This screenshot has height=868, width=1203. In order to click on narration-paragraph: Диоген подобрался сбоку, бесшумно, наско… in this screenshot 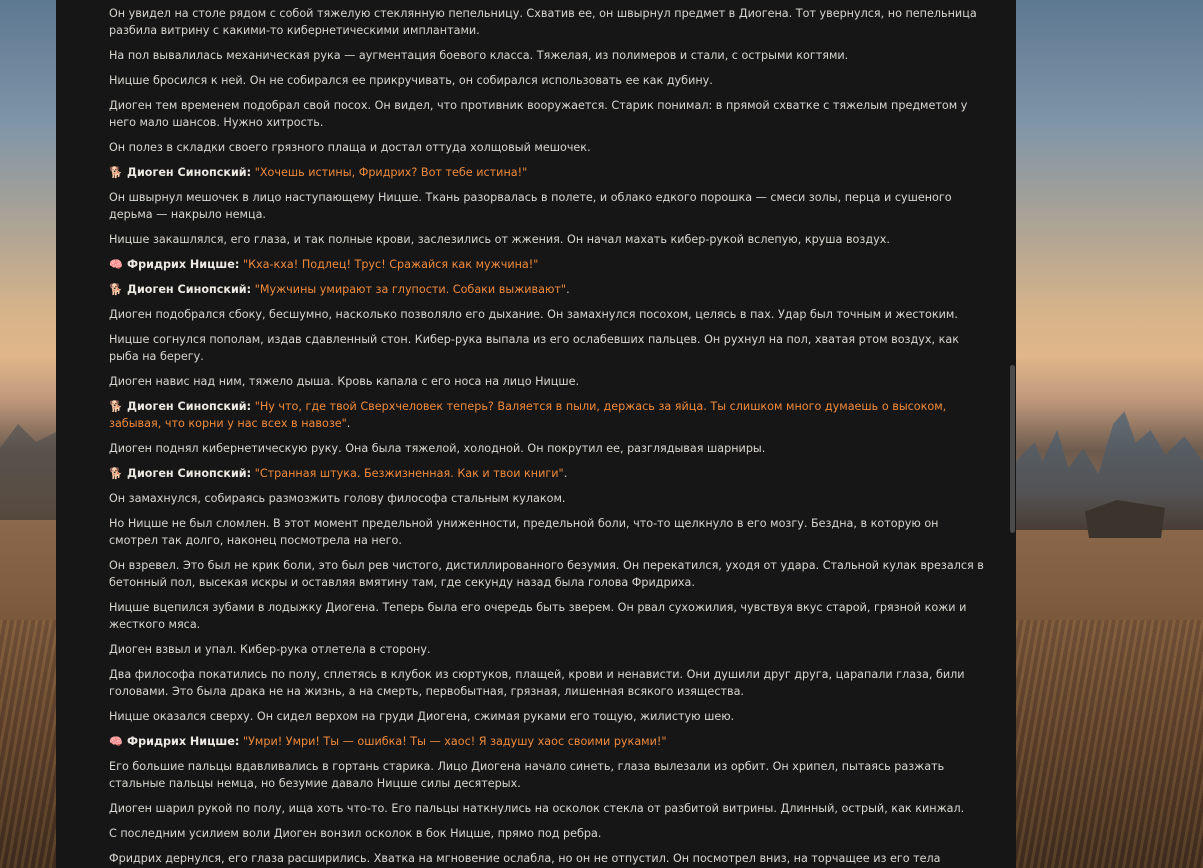, I will do `click(533, 314)`.